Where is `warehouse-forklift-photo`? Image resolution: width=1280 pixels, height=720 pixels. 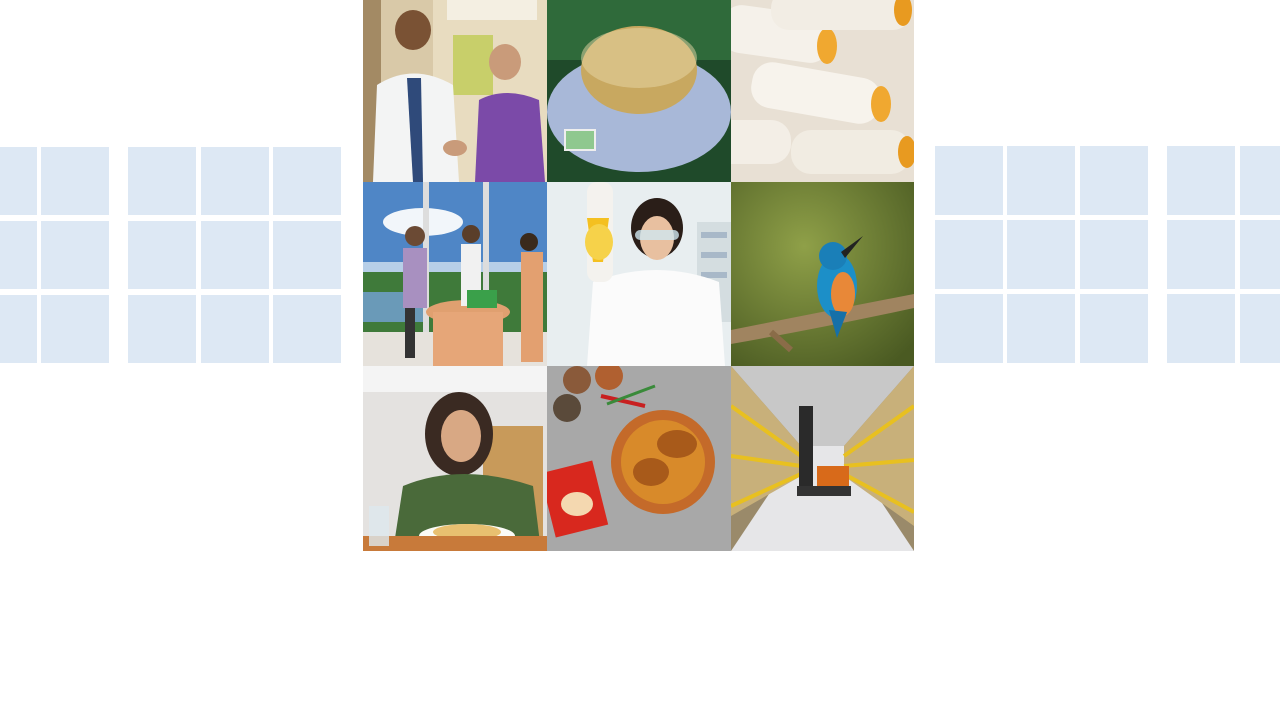
warehouse-forklift-photo is located at coordinates (822, 458).